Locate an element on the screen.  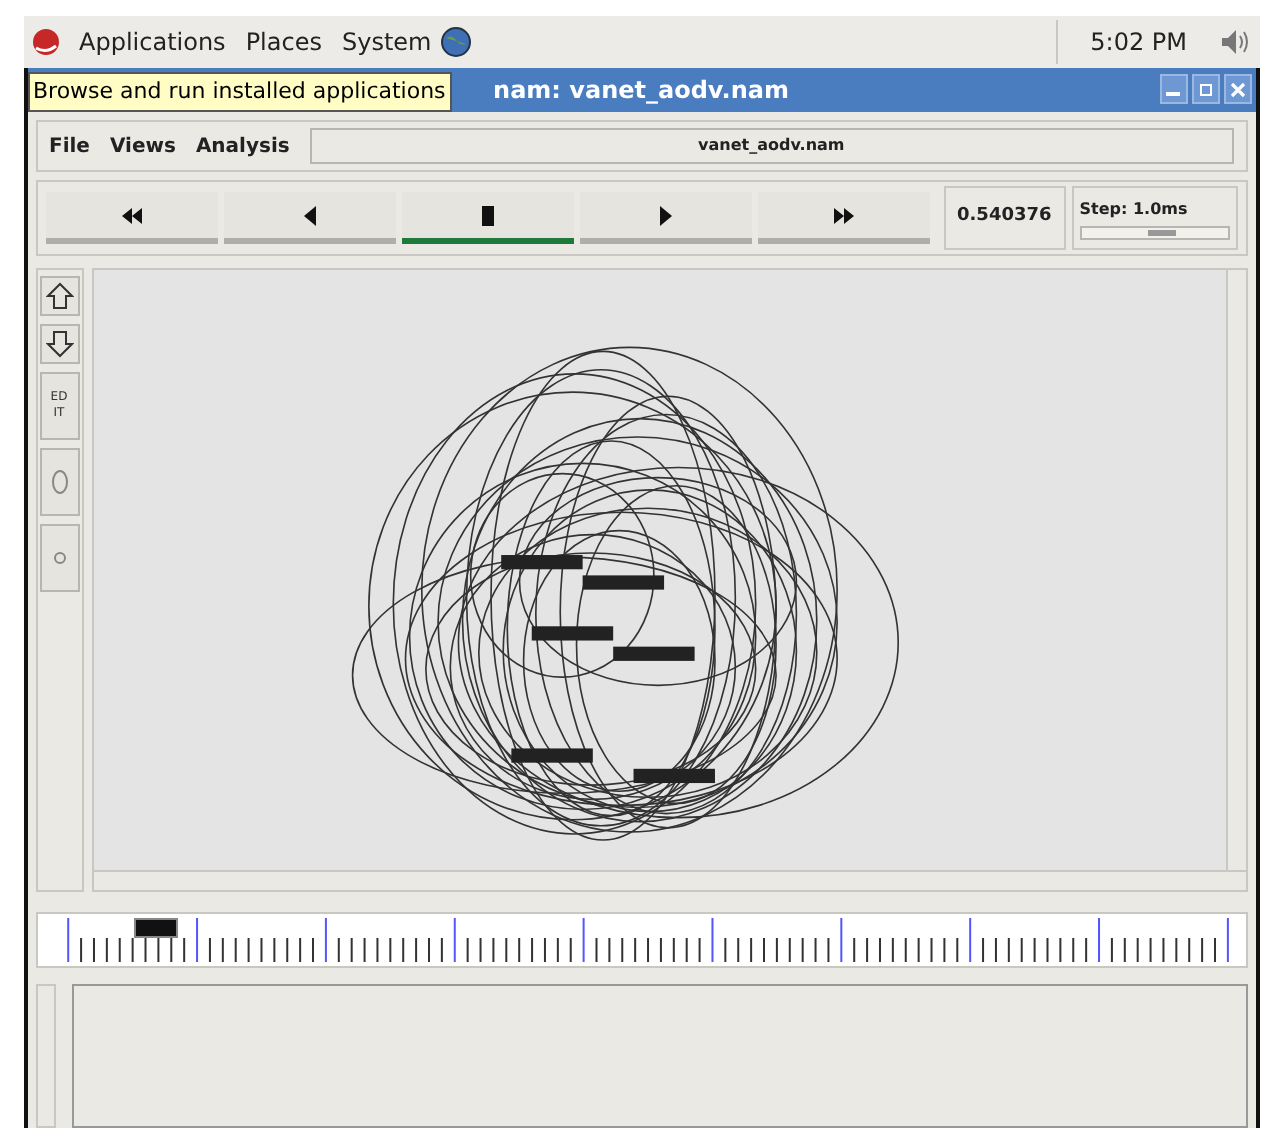
tooltip: Browse and run installed applications is located at coordinates (239, 92).